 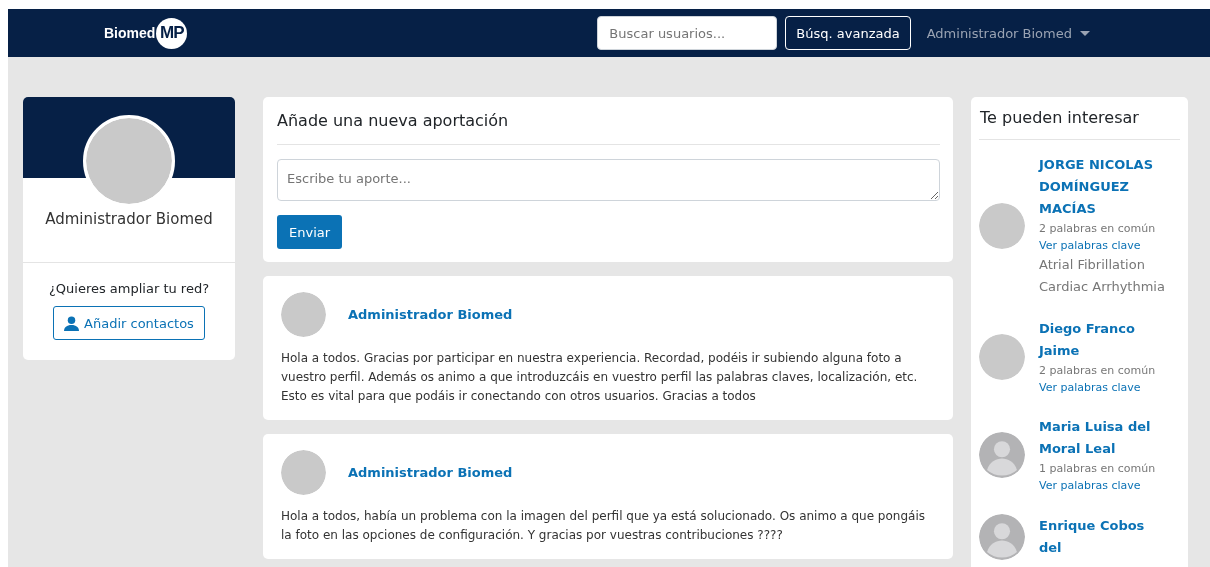 I want to click on network-prompt: ¿Quieres ampliar tu red?, so click(x=129, y=288).